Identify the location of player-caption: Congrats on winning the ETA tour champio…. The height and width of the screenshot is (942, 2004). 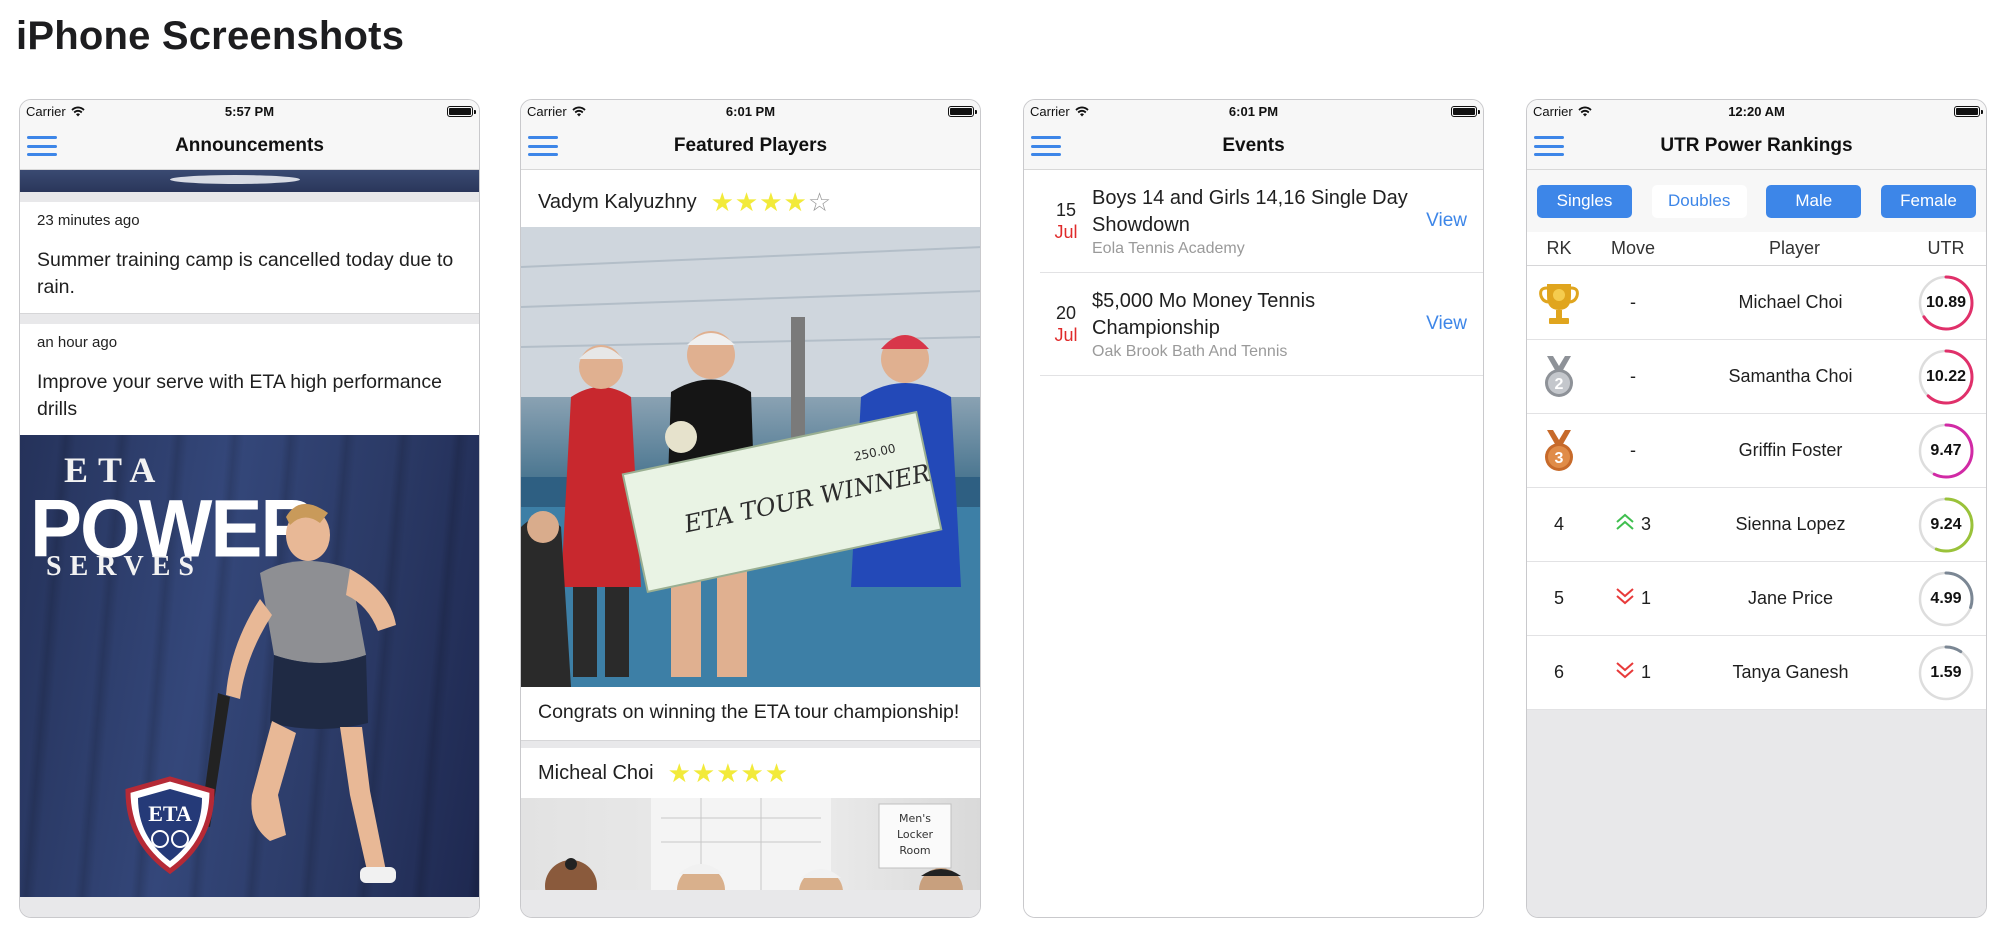
(750, 714).